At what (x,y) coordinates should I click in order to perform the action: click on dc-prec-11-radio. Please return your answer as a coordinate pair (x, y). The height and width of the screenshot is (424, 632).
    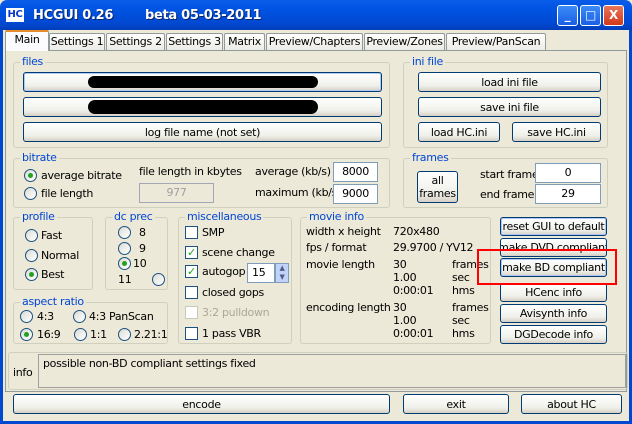
    Looking at the image, I should click on (158, 279).